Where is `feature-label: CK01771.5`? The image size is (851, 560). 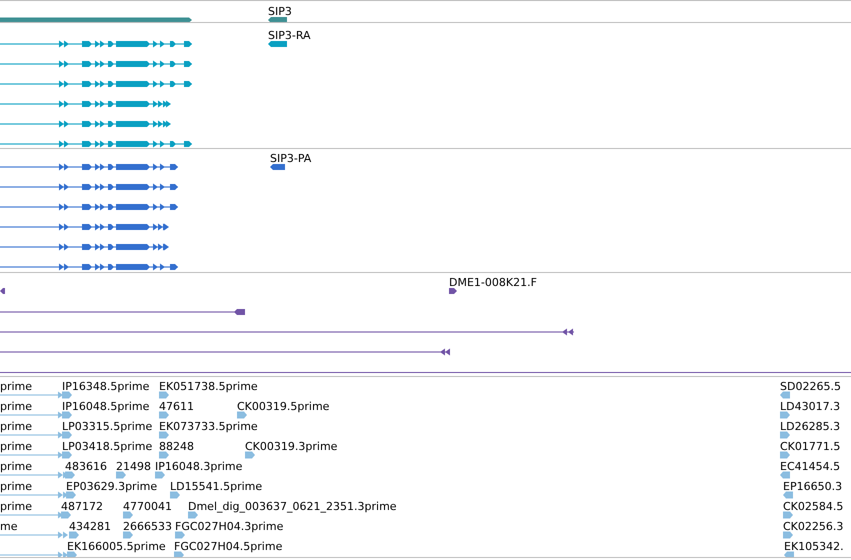 feature-label: CK01771.5 is located at coordinates (810, 446).